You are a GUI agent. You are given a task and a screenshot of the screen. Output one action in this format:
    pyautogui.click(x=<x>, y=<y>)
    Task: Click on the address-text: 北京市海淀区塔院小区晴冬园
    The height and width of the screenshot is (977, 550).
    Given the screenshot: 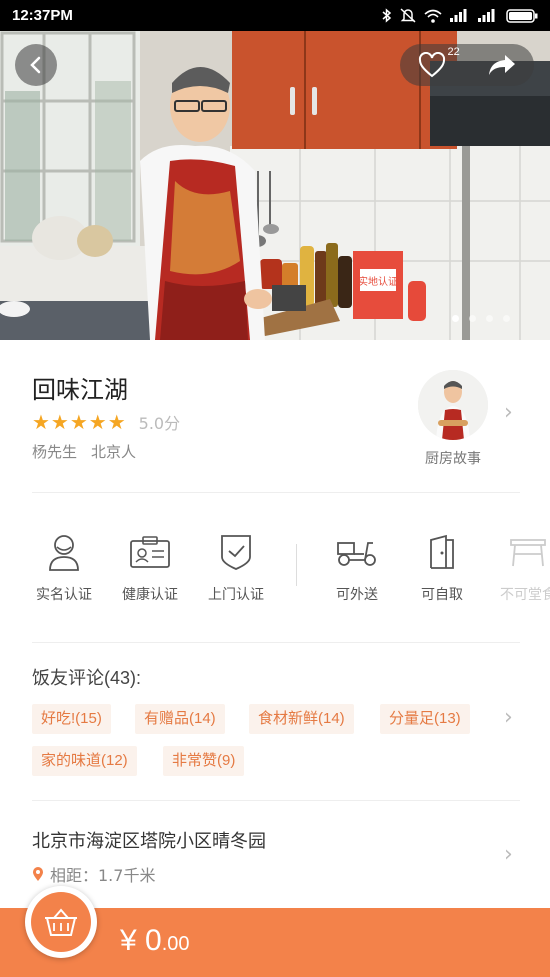 What is the action you would take?
    pyautogui.click(x=149, y=841)
    